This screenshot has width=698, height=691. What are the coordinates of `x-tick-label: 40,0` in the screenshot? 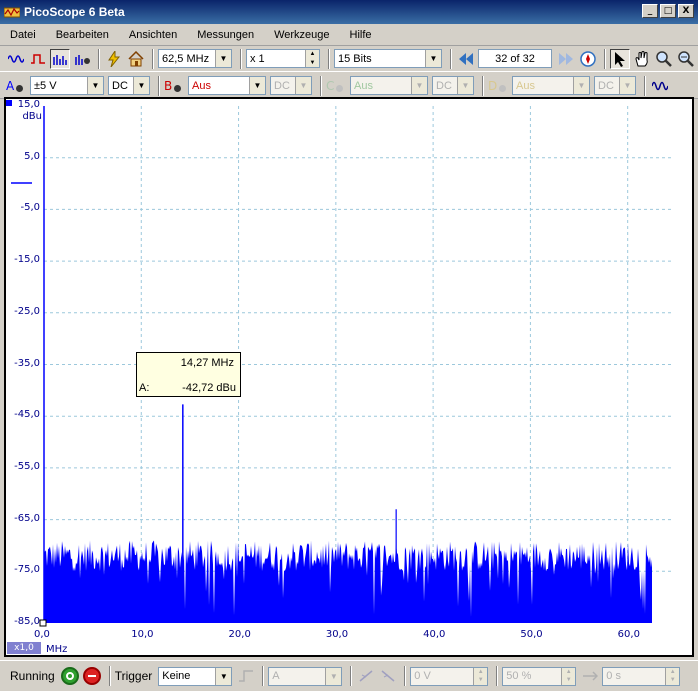 It's located at (434, 634).